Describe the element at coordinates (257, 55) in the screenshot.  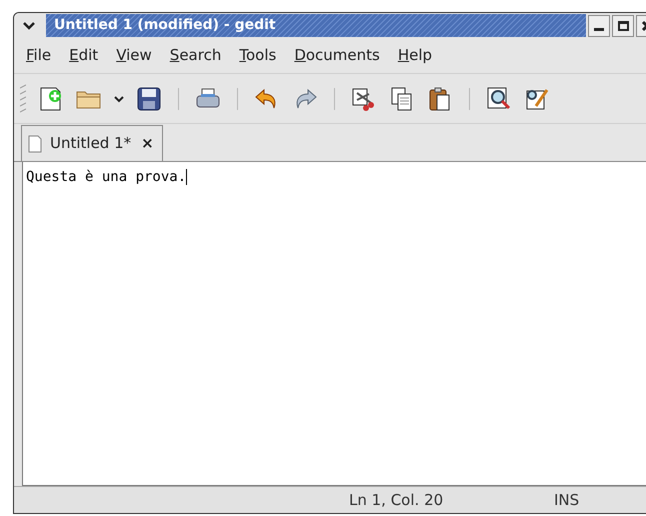
I see `menu-item: Tools` at that location.